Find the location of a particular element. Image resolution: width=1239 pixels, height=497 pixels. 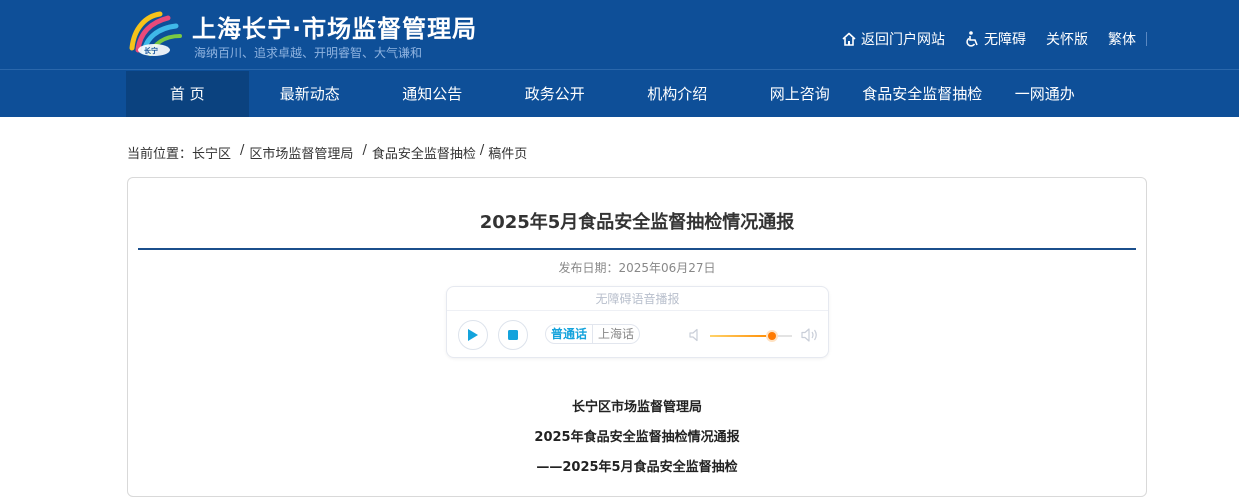

top-links: 返回门户网站 无障碍 关怀版 繁体 is located at coordinates (984, 39).